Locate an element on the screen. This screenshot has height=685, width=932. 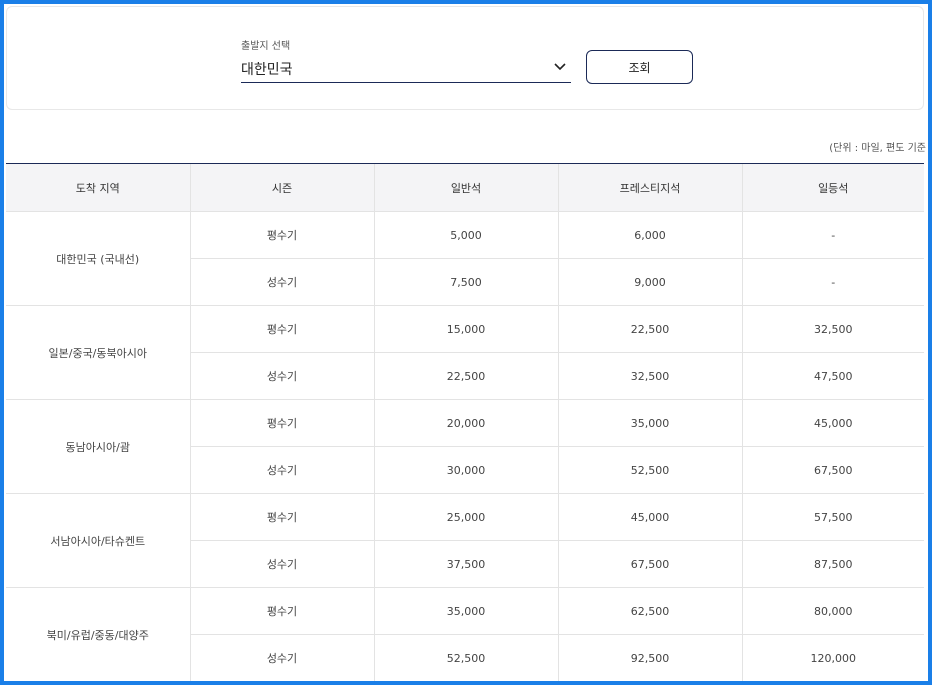
economy-cell: 37,500 is located at coordinates (465, 564).